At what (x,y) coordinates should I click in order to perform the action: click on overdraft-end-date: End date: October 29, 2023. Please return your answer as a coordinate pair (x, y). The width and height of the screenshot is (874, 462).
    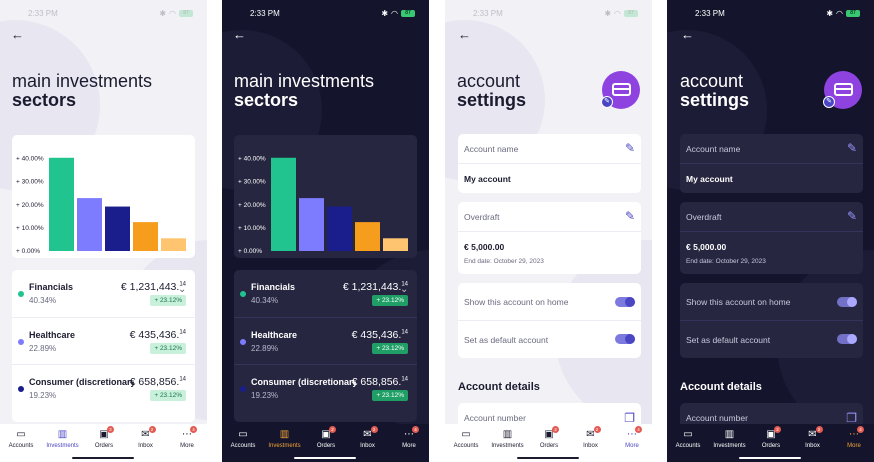
    Looking at the image, I should click on (504, 261).